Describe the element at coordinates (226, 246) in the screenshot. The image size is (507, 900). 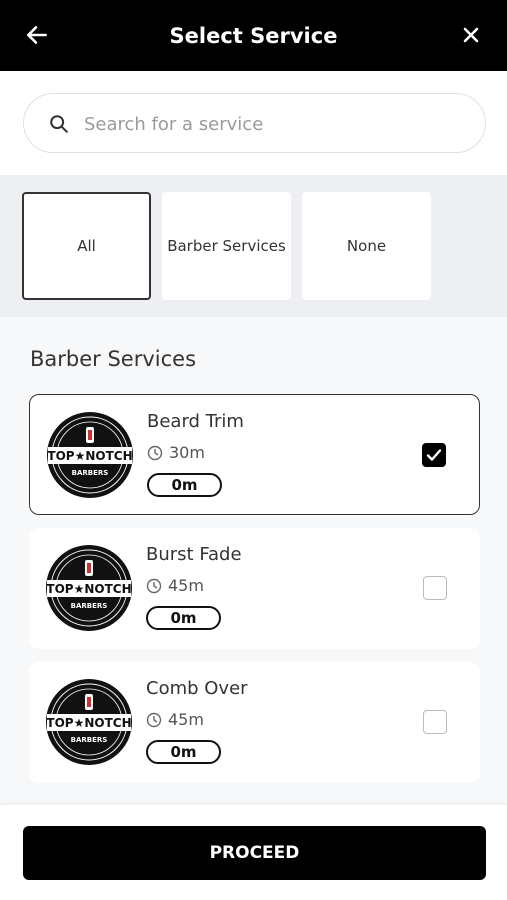
I see `filter-chip-barber-services: Barber Services` at that location.